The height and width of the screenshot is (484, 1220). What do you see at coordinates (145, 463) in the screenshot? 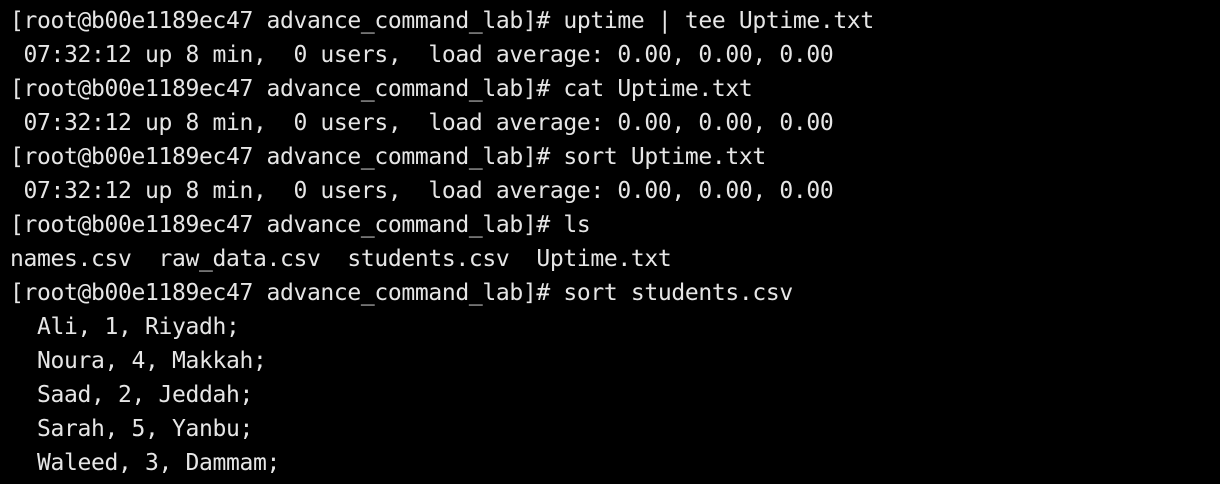
I see `output-line: Waleed, 3, Dammam;` at bounding box center [145, 463].